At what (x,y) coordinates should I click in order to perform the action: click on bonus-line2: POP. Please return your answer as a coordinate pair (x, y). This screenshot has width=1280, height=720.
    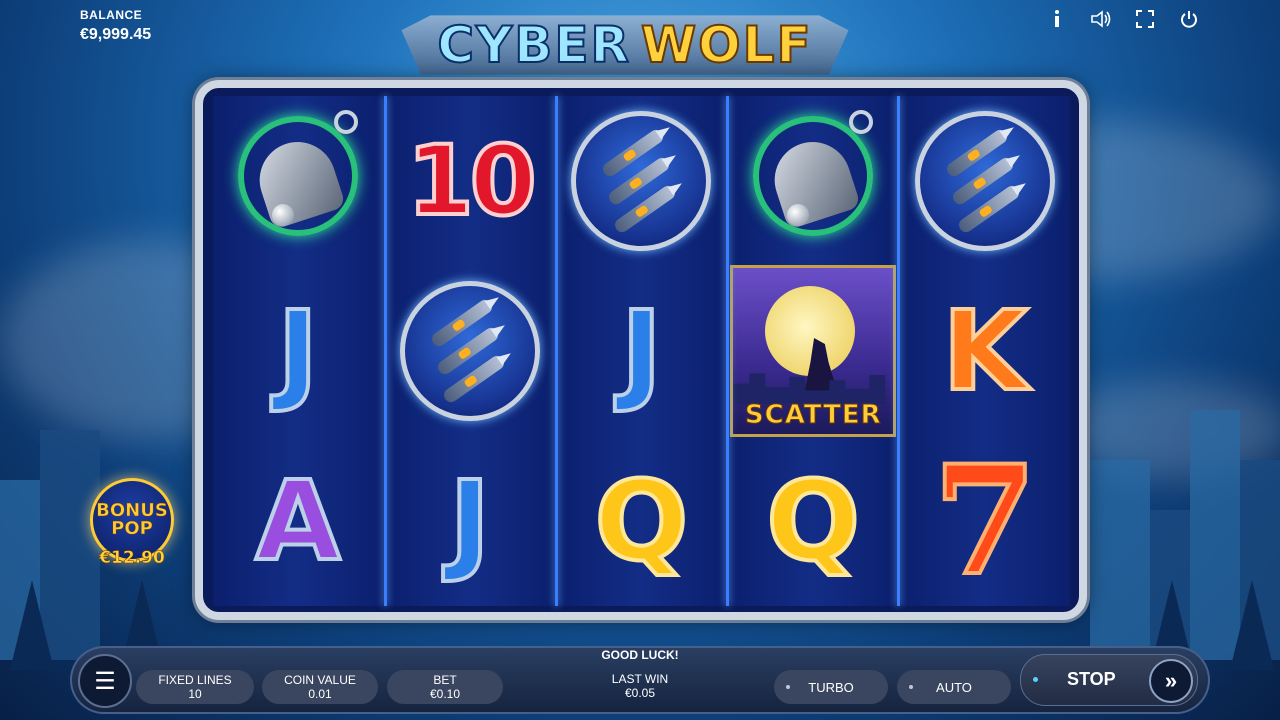
    Looking at the image, I should click on (132, 528).